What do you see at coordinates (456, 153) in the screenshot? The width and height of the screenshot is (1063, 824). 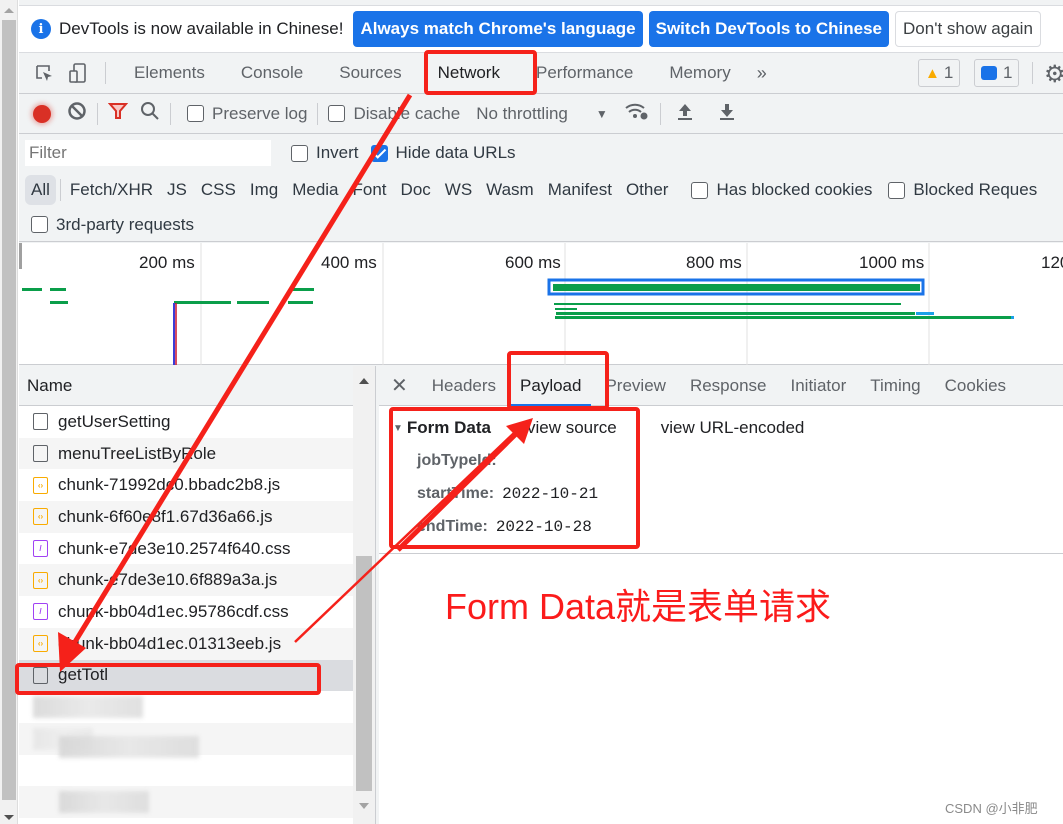 I see `hide-data-urls-label: Hide data URLs` at bounding box center [456, 153].